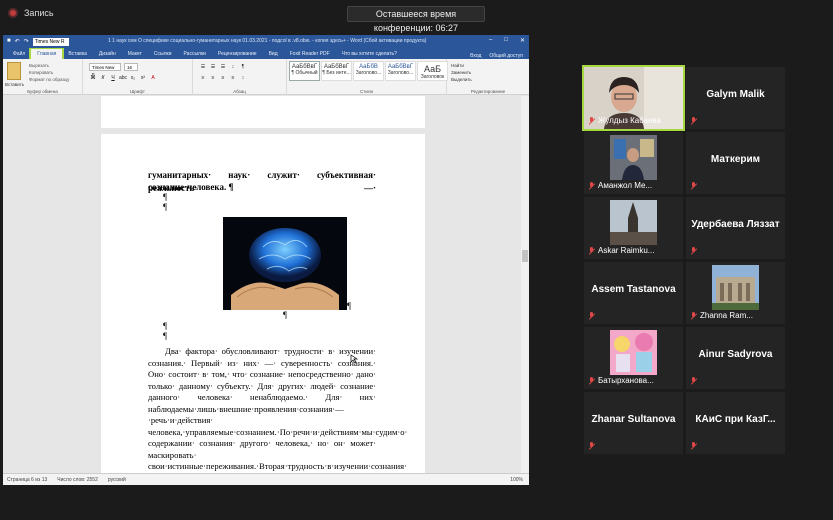  I want to click on align-left-icon: ≡, so click(203, 78).